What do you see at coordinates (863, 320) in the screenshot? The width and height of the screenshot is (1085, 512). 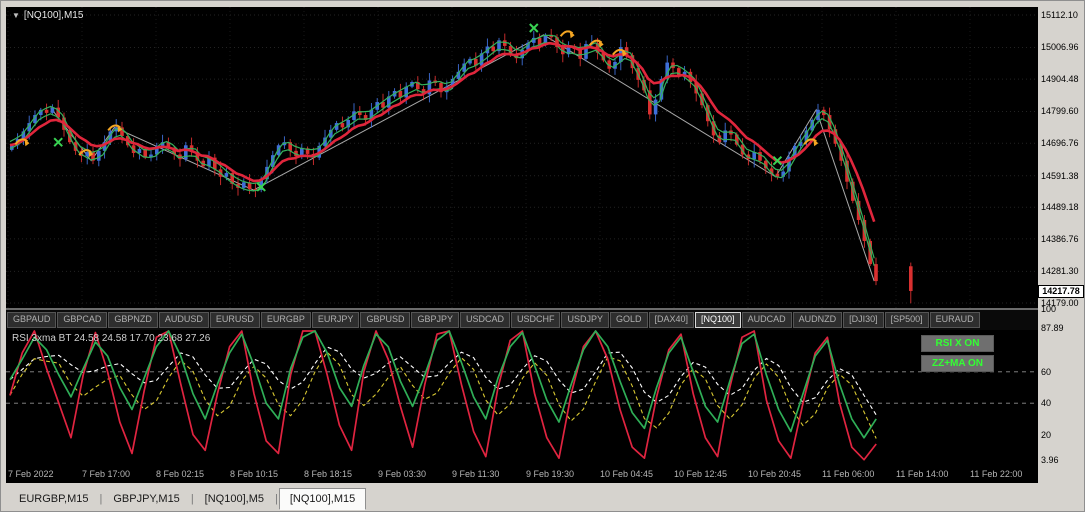 I see `symbol-tab-dji30: [DJI30]` at bounding box center [863, 320].